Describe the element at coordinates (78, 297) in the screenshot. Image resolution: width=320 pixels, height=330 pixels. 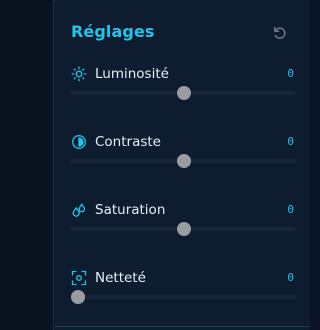
I see `sharpness-slider-thumb` at that location.